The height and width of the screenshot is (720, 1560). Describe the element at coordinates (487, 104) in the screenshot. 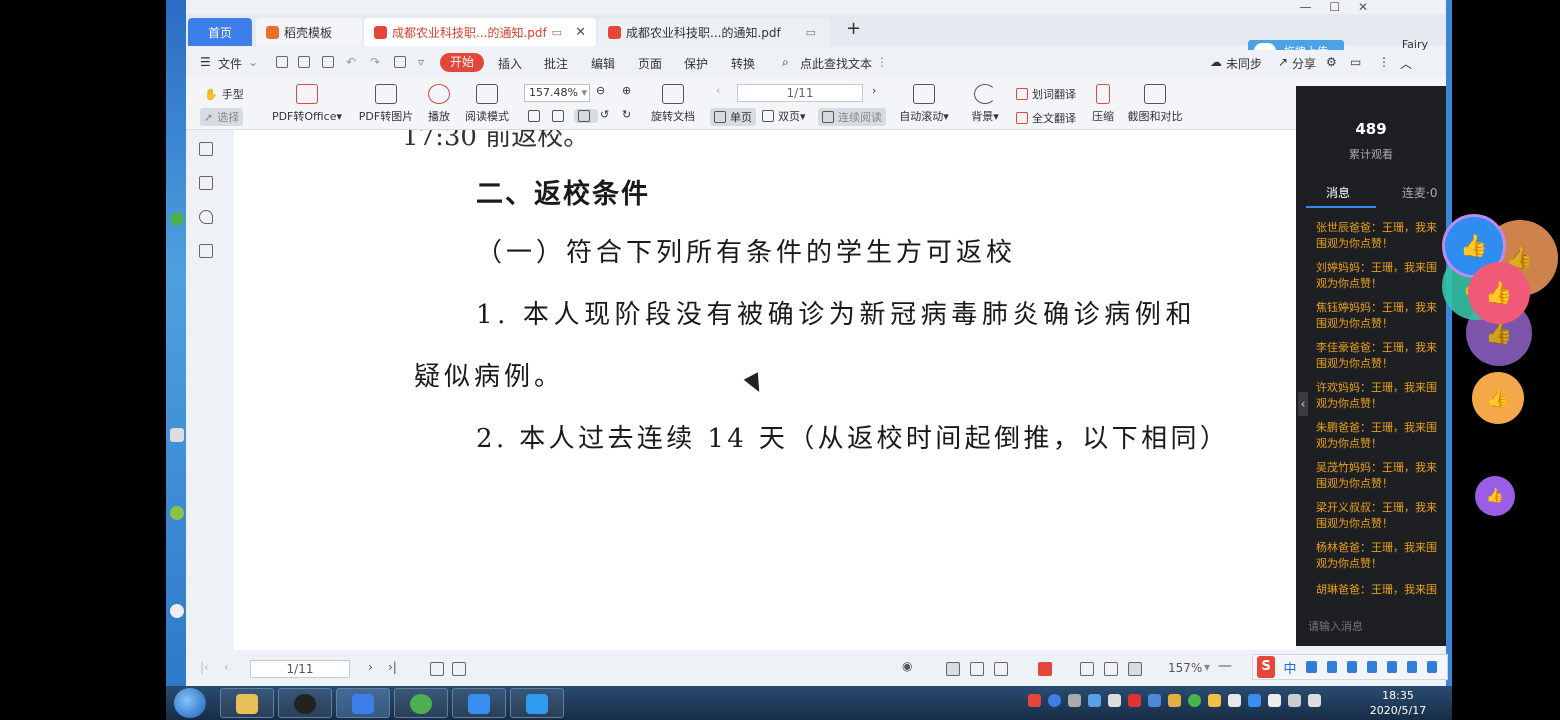

I see `read-mode-button: 阅读模式` at that location.